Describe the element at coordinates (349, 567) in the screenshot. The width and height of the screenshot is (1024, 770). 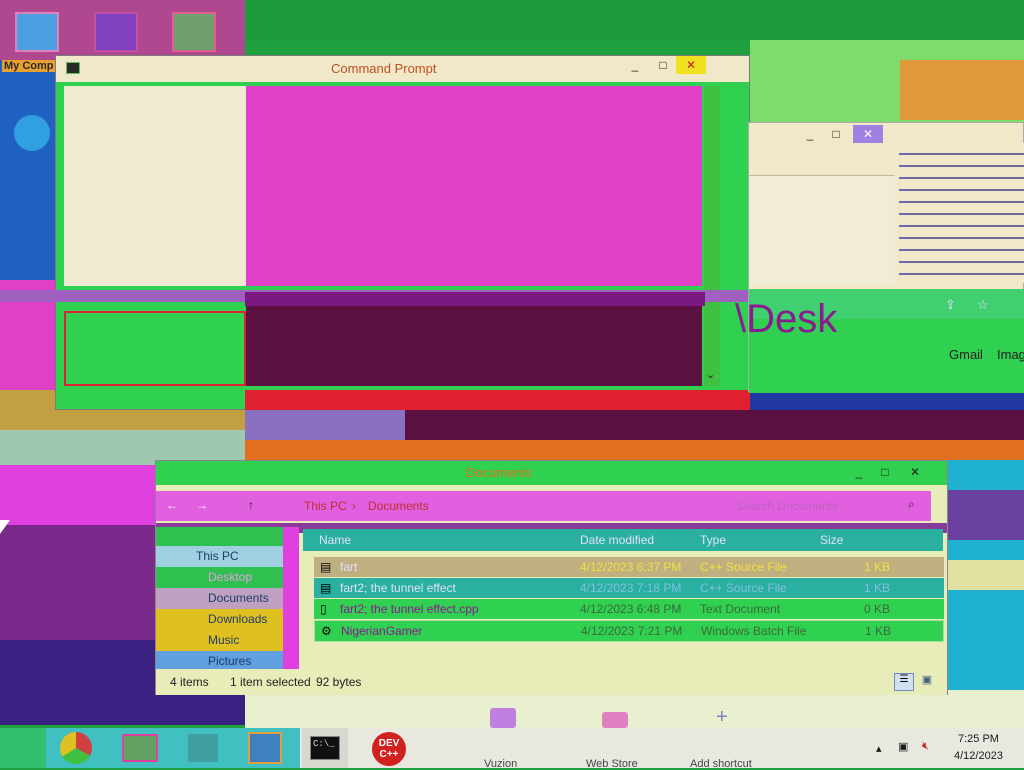
I see `file-name: fart` at that location.